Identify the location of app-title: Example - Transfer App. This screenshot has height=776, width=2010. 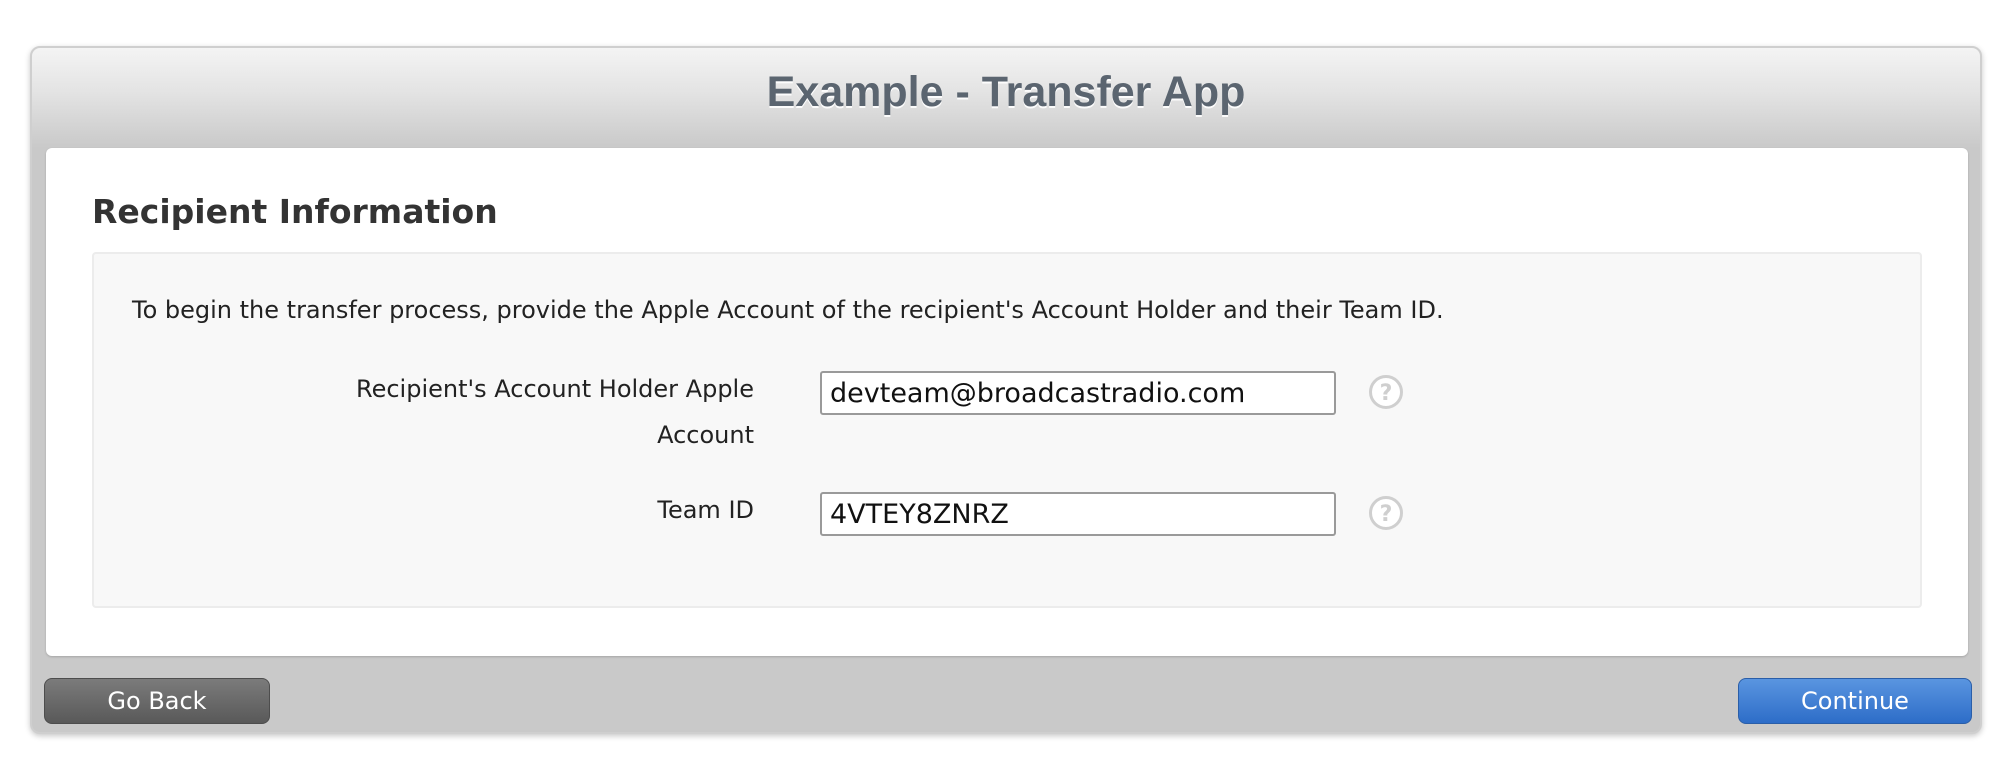
(1006, 92).